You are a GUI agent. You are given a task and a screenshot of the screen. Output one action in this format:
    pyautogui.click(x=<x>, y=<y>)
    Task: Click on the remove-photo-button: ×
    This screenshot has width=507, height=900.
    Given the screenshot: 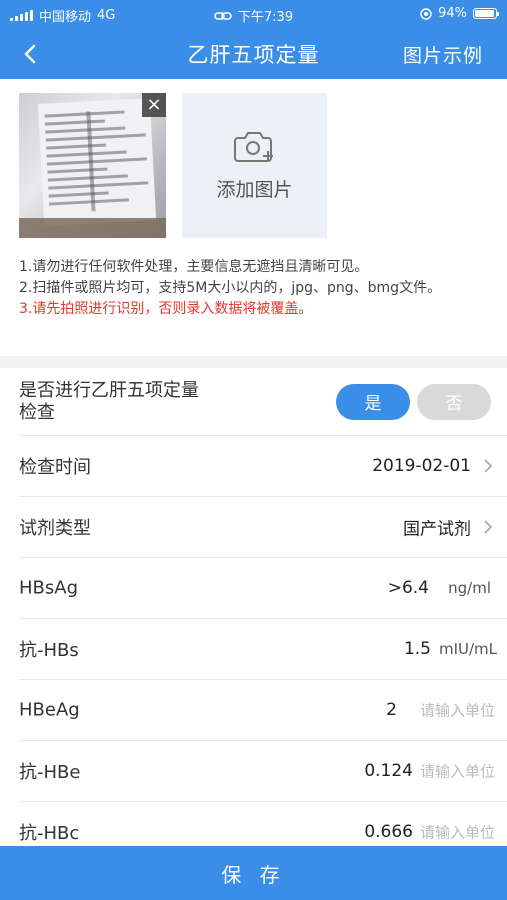 What is the action you would take?
    pyautogui.click(x=154, y=105)
    